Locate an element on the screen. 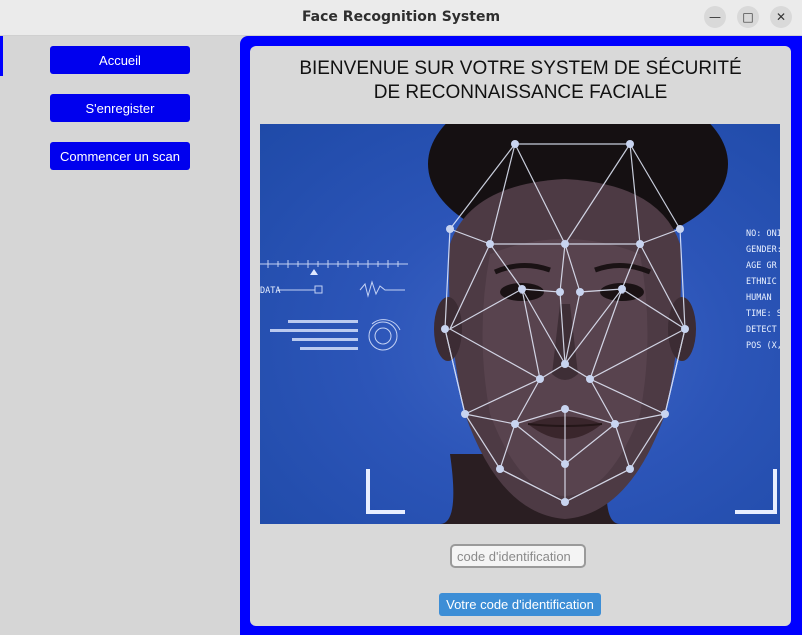  maximize-icon: □ is located at coordinates (748, 17).